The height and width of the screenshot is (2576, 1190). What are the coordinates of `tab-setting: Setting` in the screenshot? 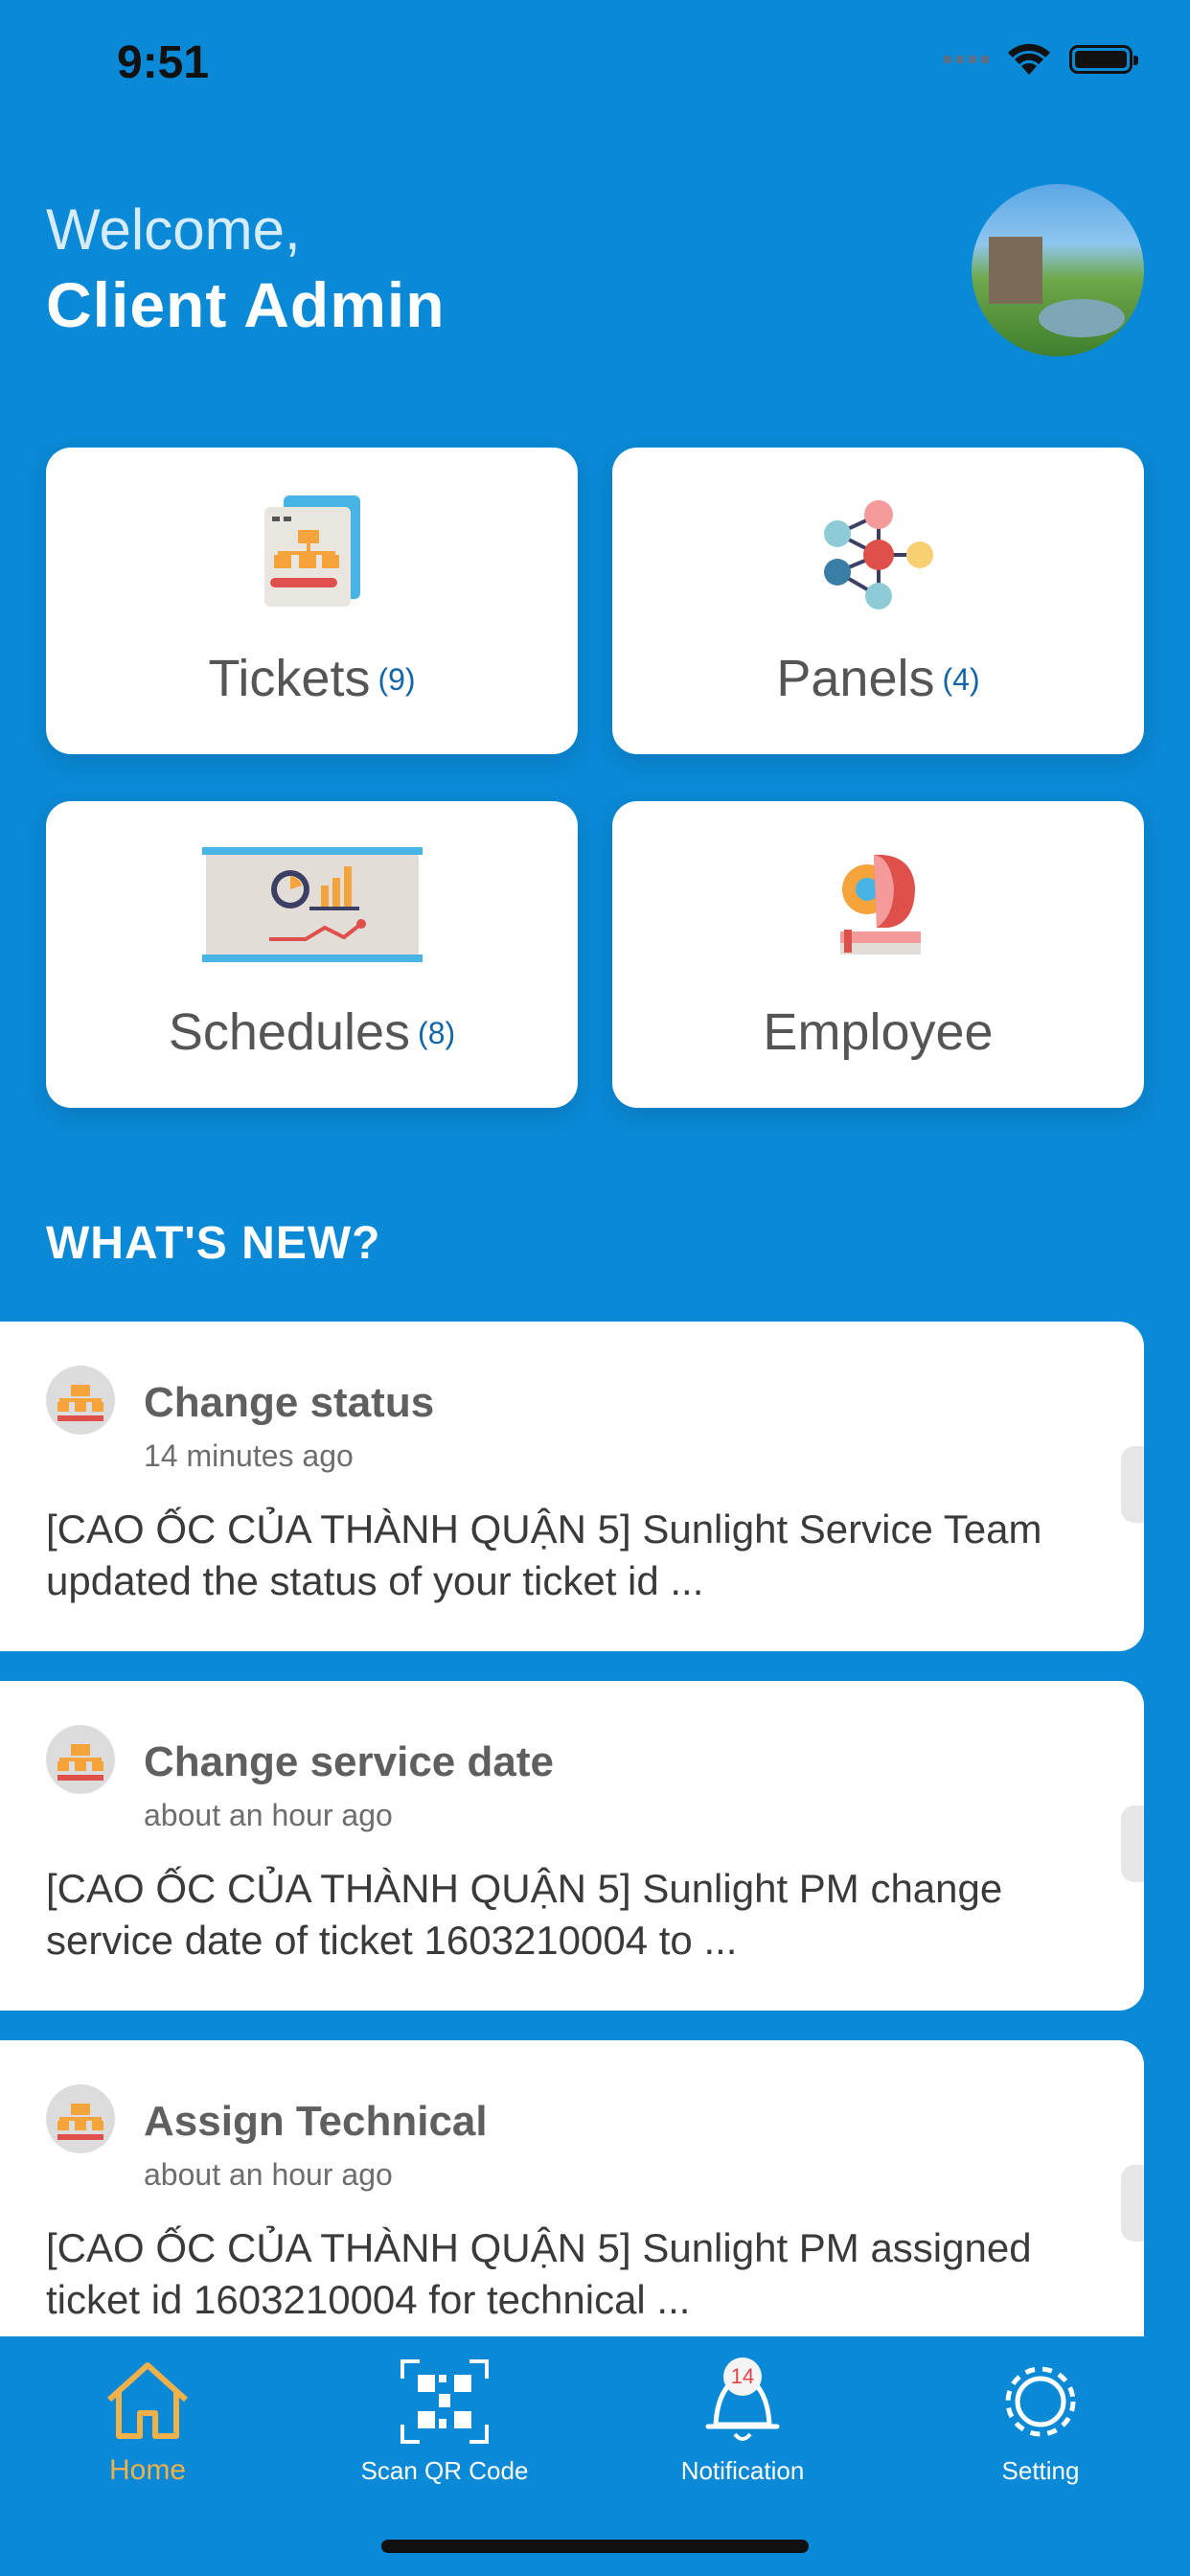 It's located at (1040, 2422).